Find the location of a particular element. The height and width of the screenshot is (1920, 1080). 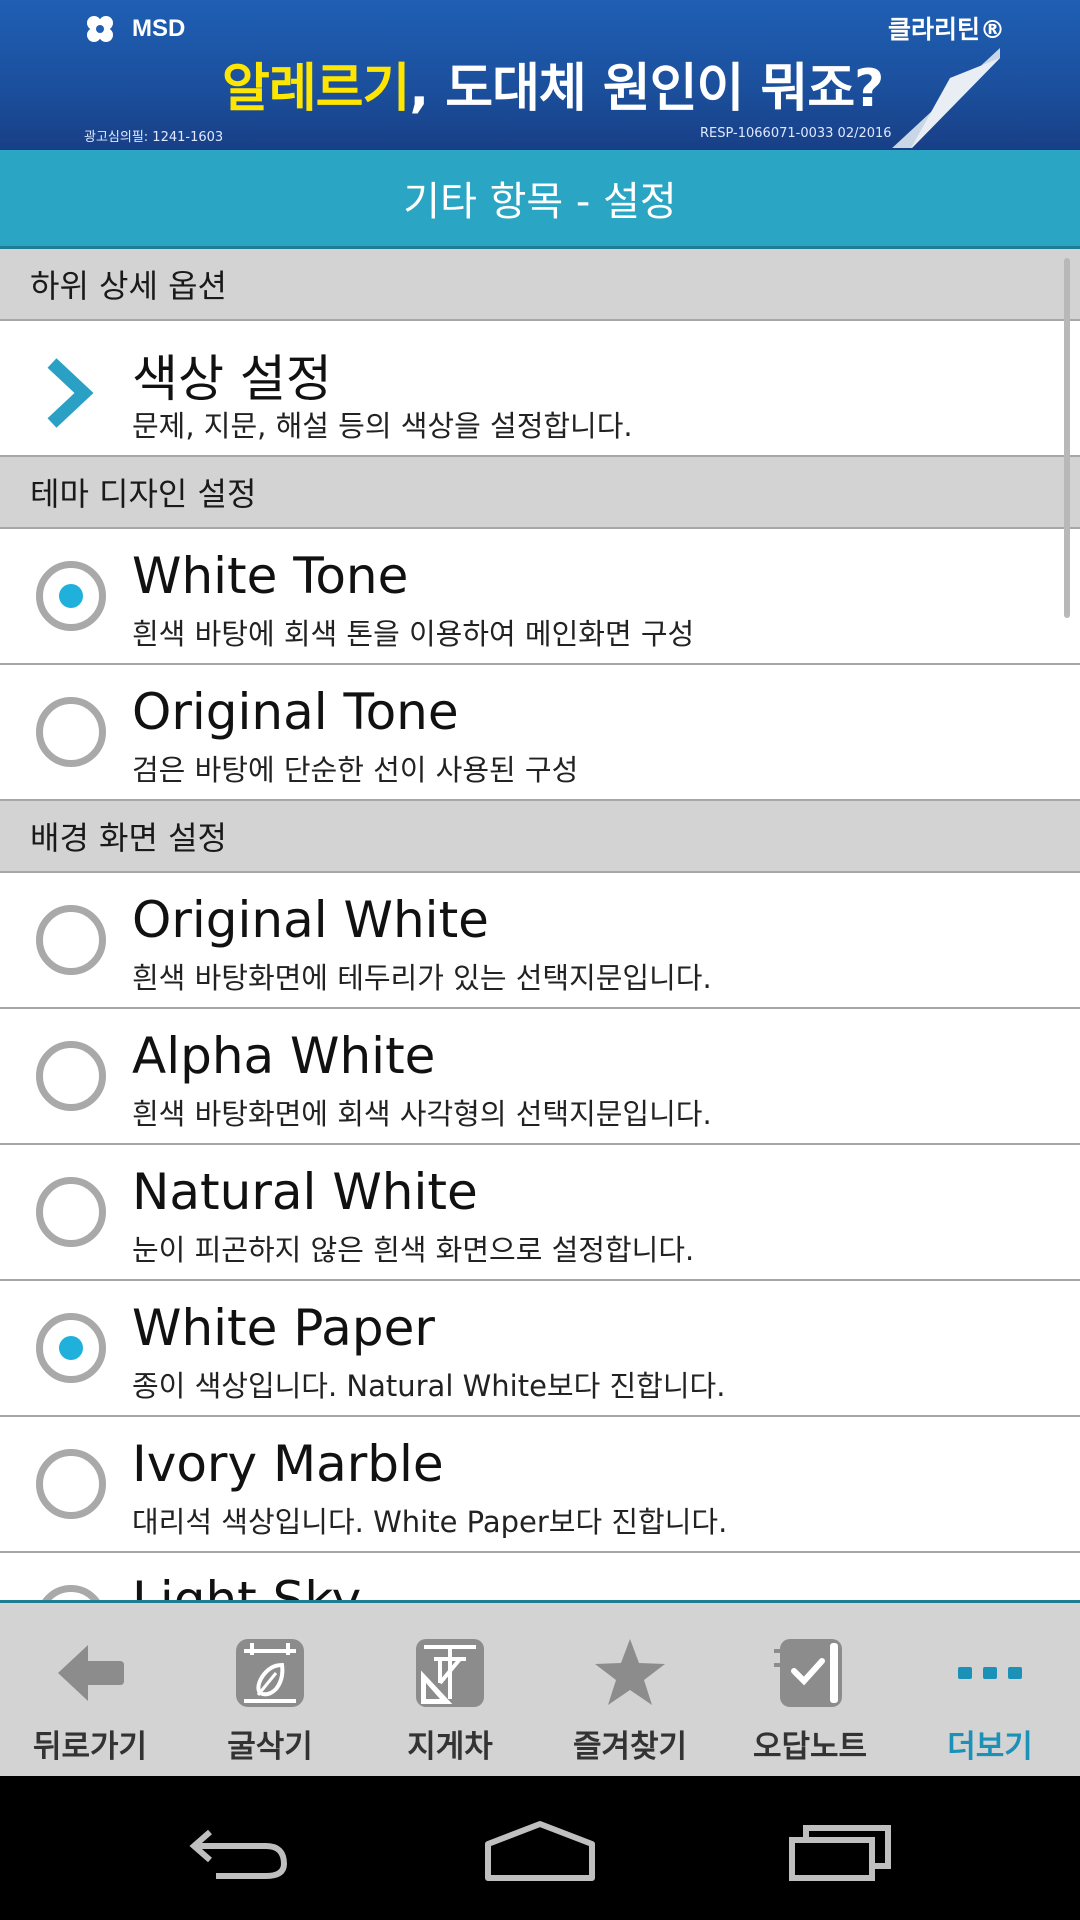

star-icon is located at coordinates (630, 1672).